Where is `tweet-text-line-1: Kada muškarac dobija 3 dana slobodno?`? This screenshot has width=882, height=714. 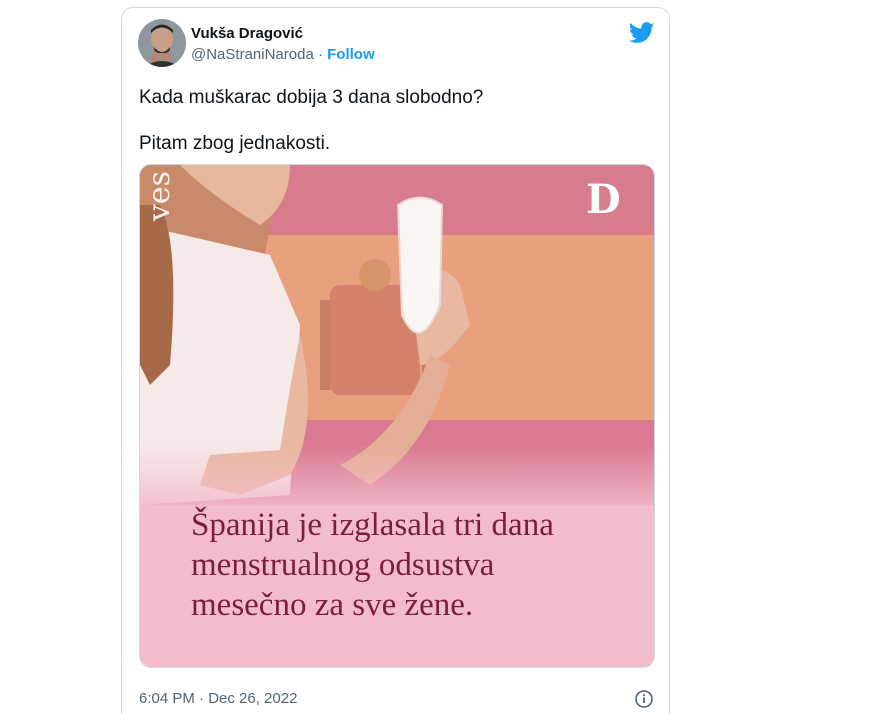 tweet-text-line-1: Kada muškarac dobija 3 dana slobodno? is located at coordinates (311, 97).